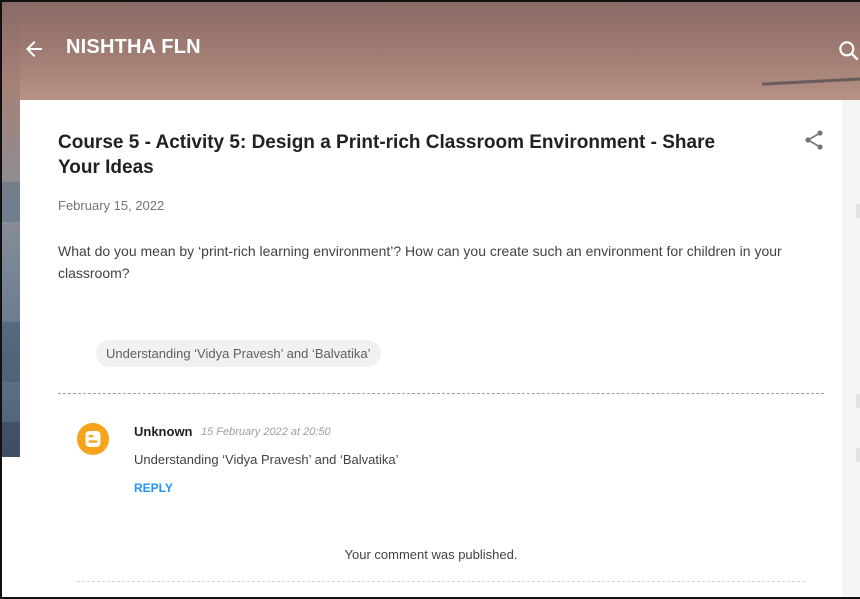 This screenshot has width=860, height=599. I want to click on arrow-left-icon, so click(34, 49).